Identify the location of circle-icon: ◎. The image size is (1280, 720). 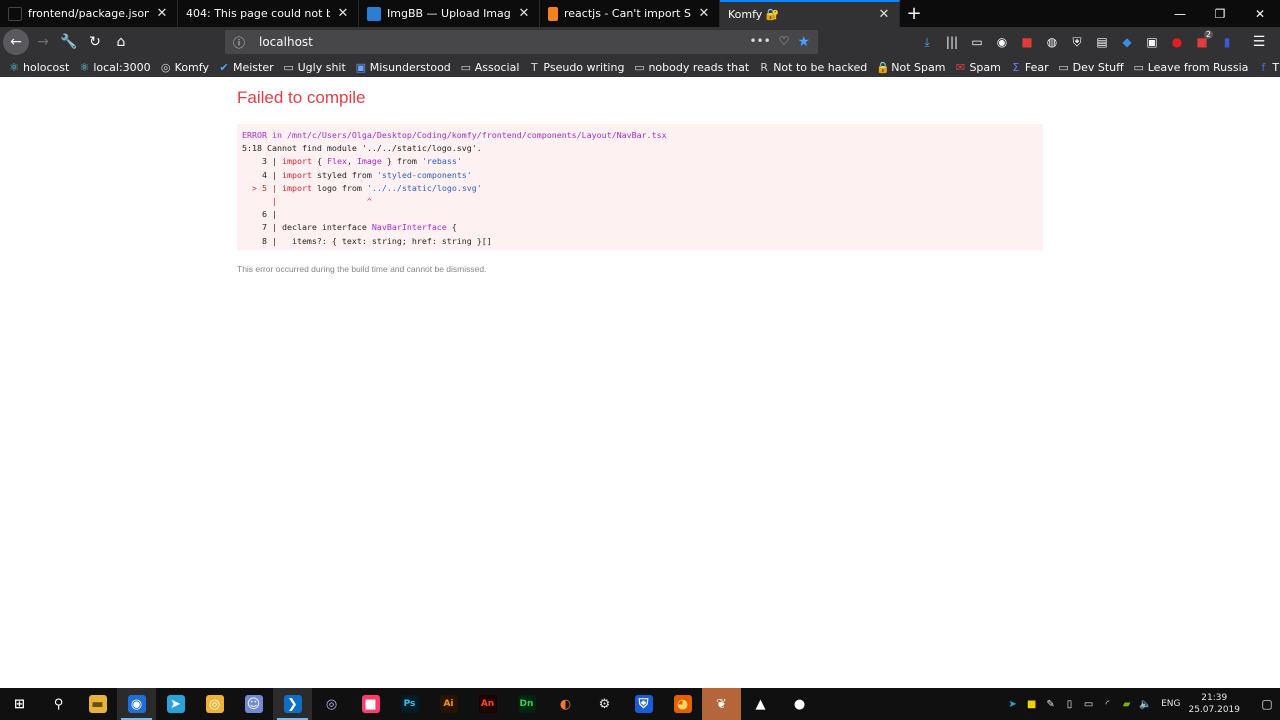
(331, 704).